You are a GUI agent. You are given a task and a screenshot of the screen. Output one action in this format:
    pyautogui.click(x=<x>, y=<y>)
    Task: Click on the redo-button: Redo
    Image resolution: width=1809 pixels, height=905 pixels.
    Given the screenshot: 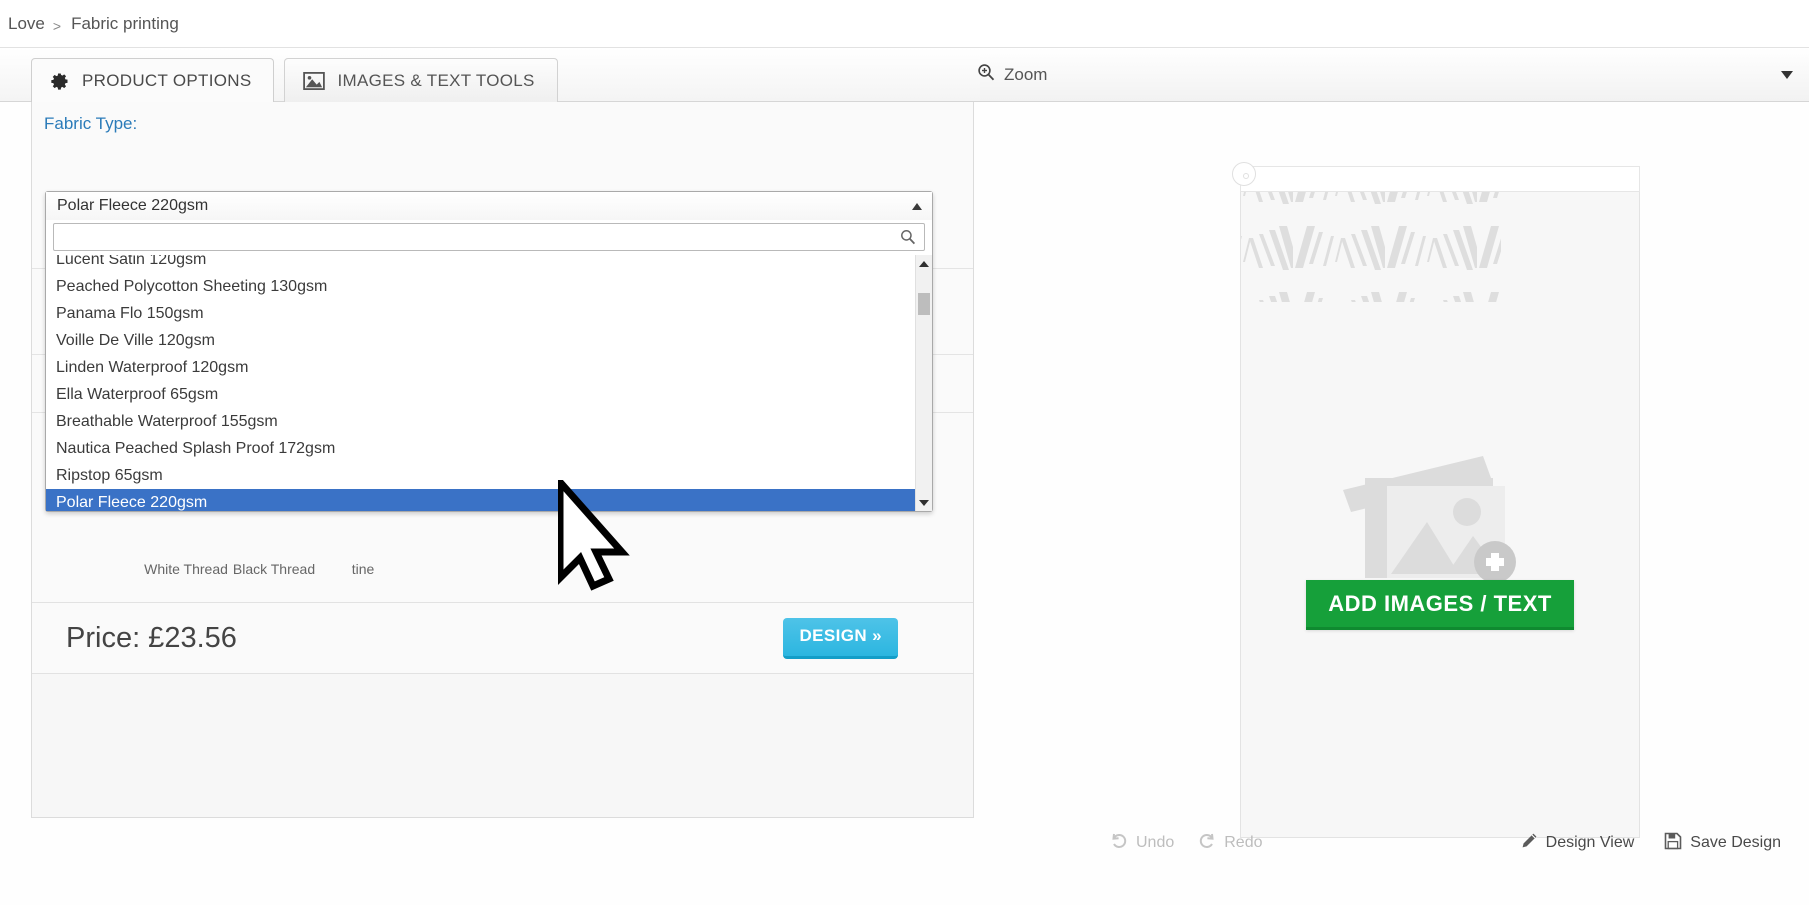 What is the action you would take?
    pyautogui.click(x=1230, y=843)
    